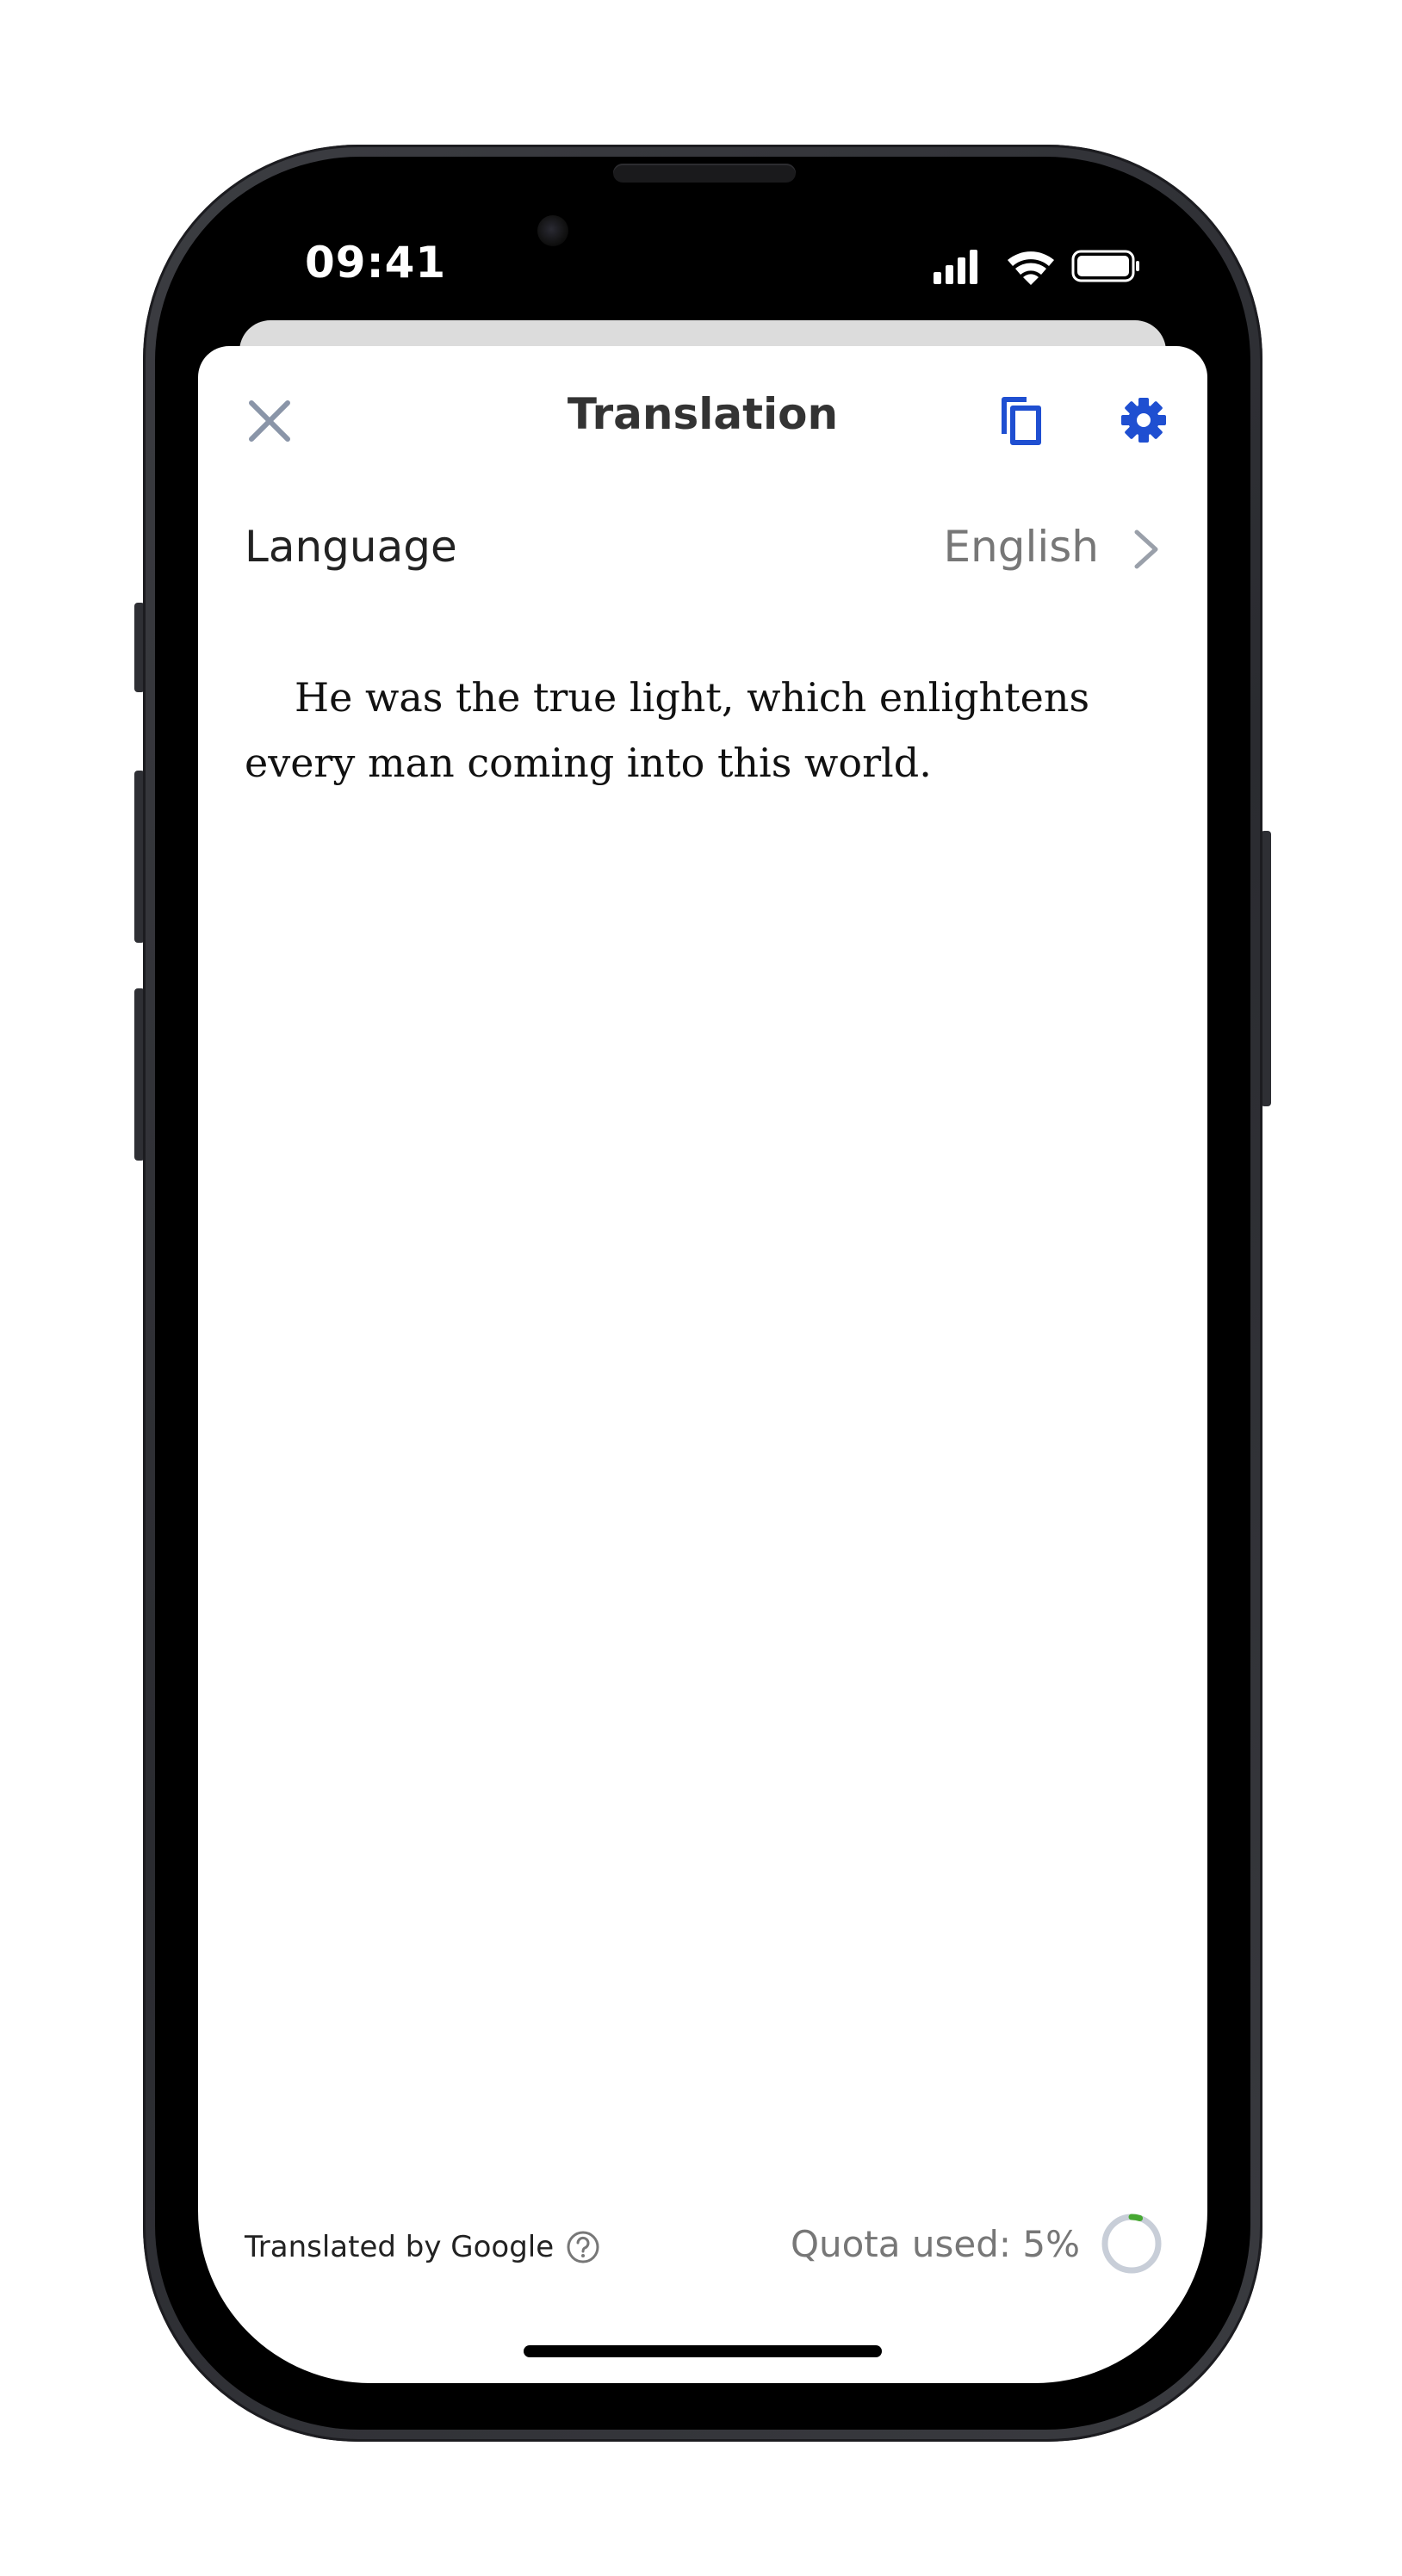 The height and width of the screenshot is (2576, 1402). I want to click on front-camera, so click(553, 230).